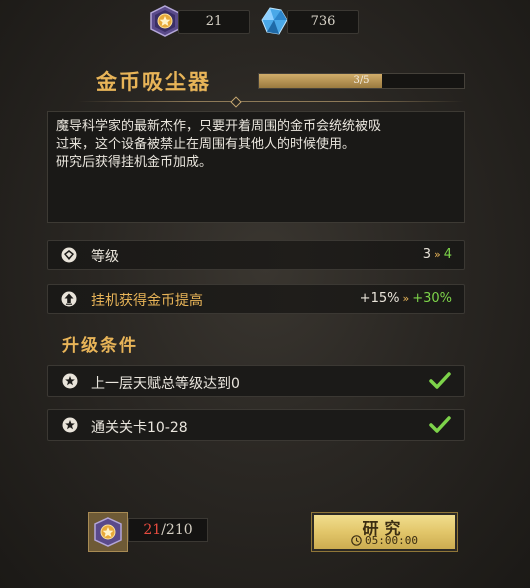 This screenshot has height=588, width=530. What do you see at coordinates (256, 381) in the screenshot?
I see `requirement-row: 上一层天赋总等级达到0` at bounding box center [256, 381].